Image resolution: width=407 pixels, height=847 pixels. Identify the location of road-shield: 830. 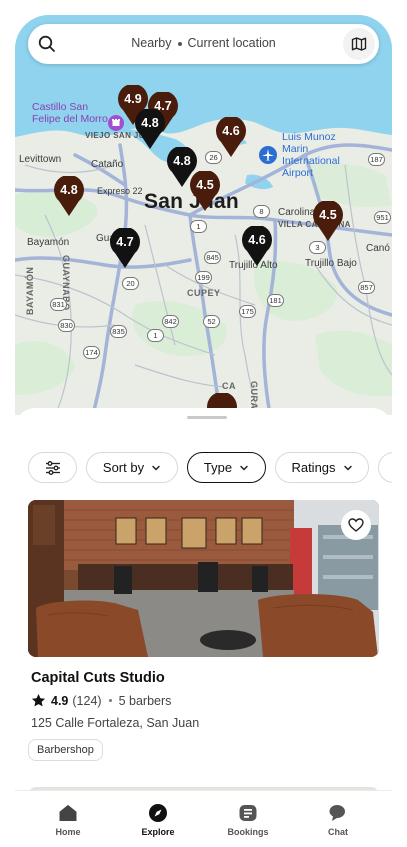
(66, 325).